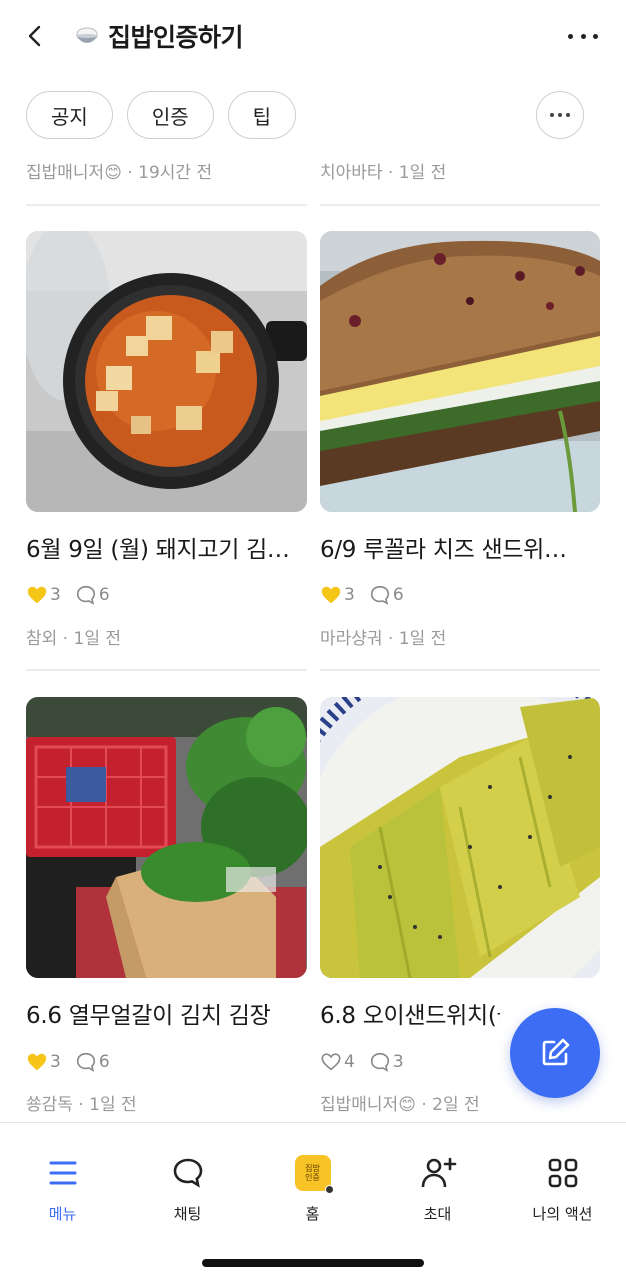 This screenshot has height=1280, width=626. Describe the element at coordinates (188, 1173) in the screenshot. I see `chat-icon` at that location.